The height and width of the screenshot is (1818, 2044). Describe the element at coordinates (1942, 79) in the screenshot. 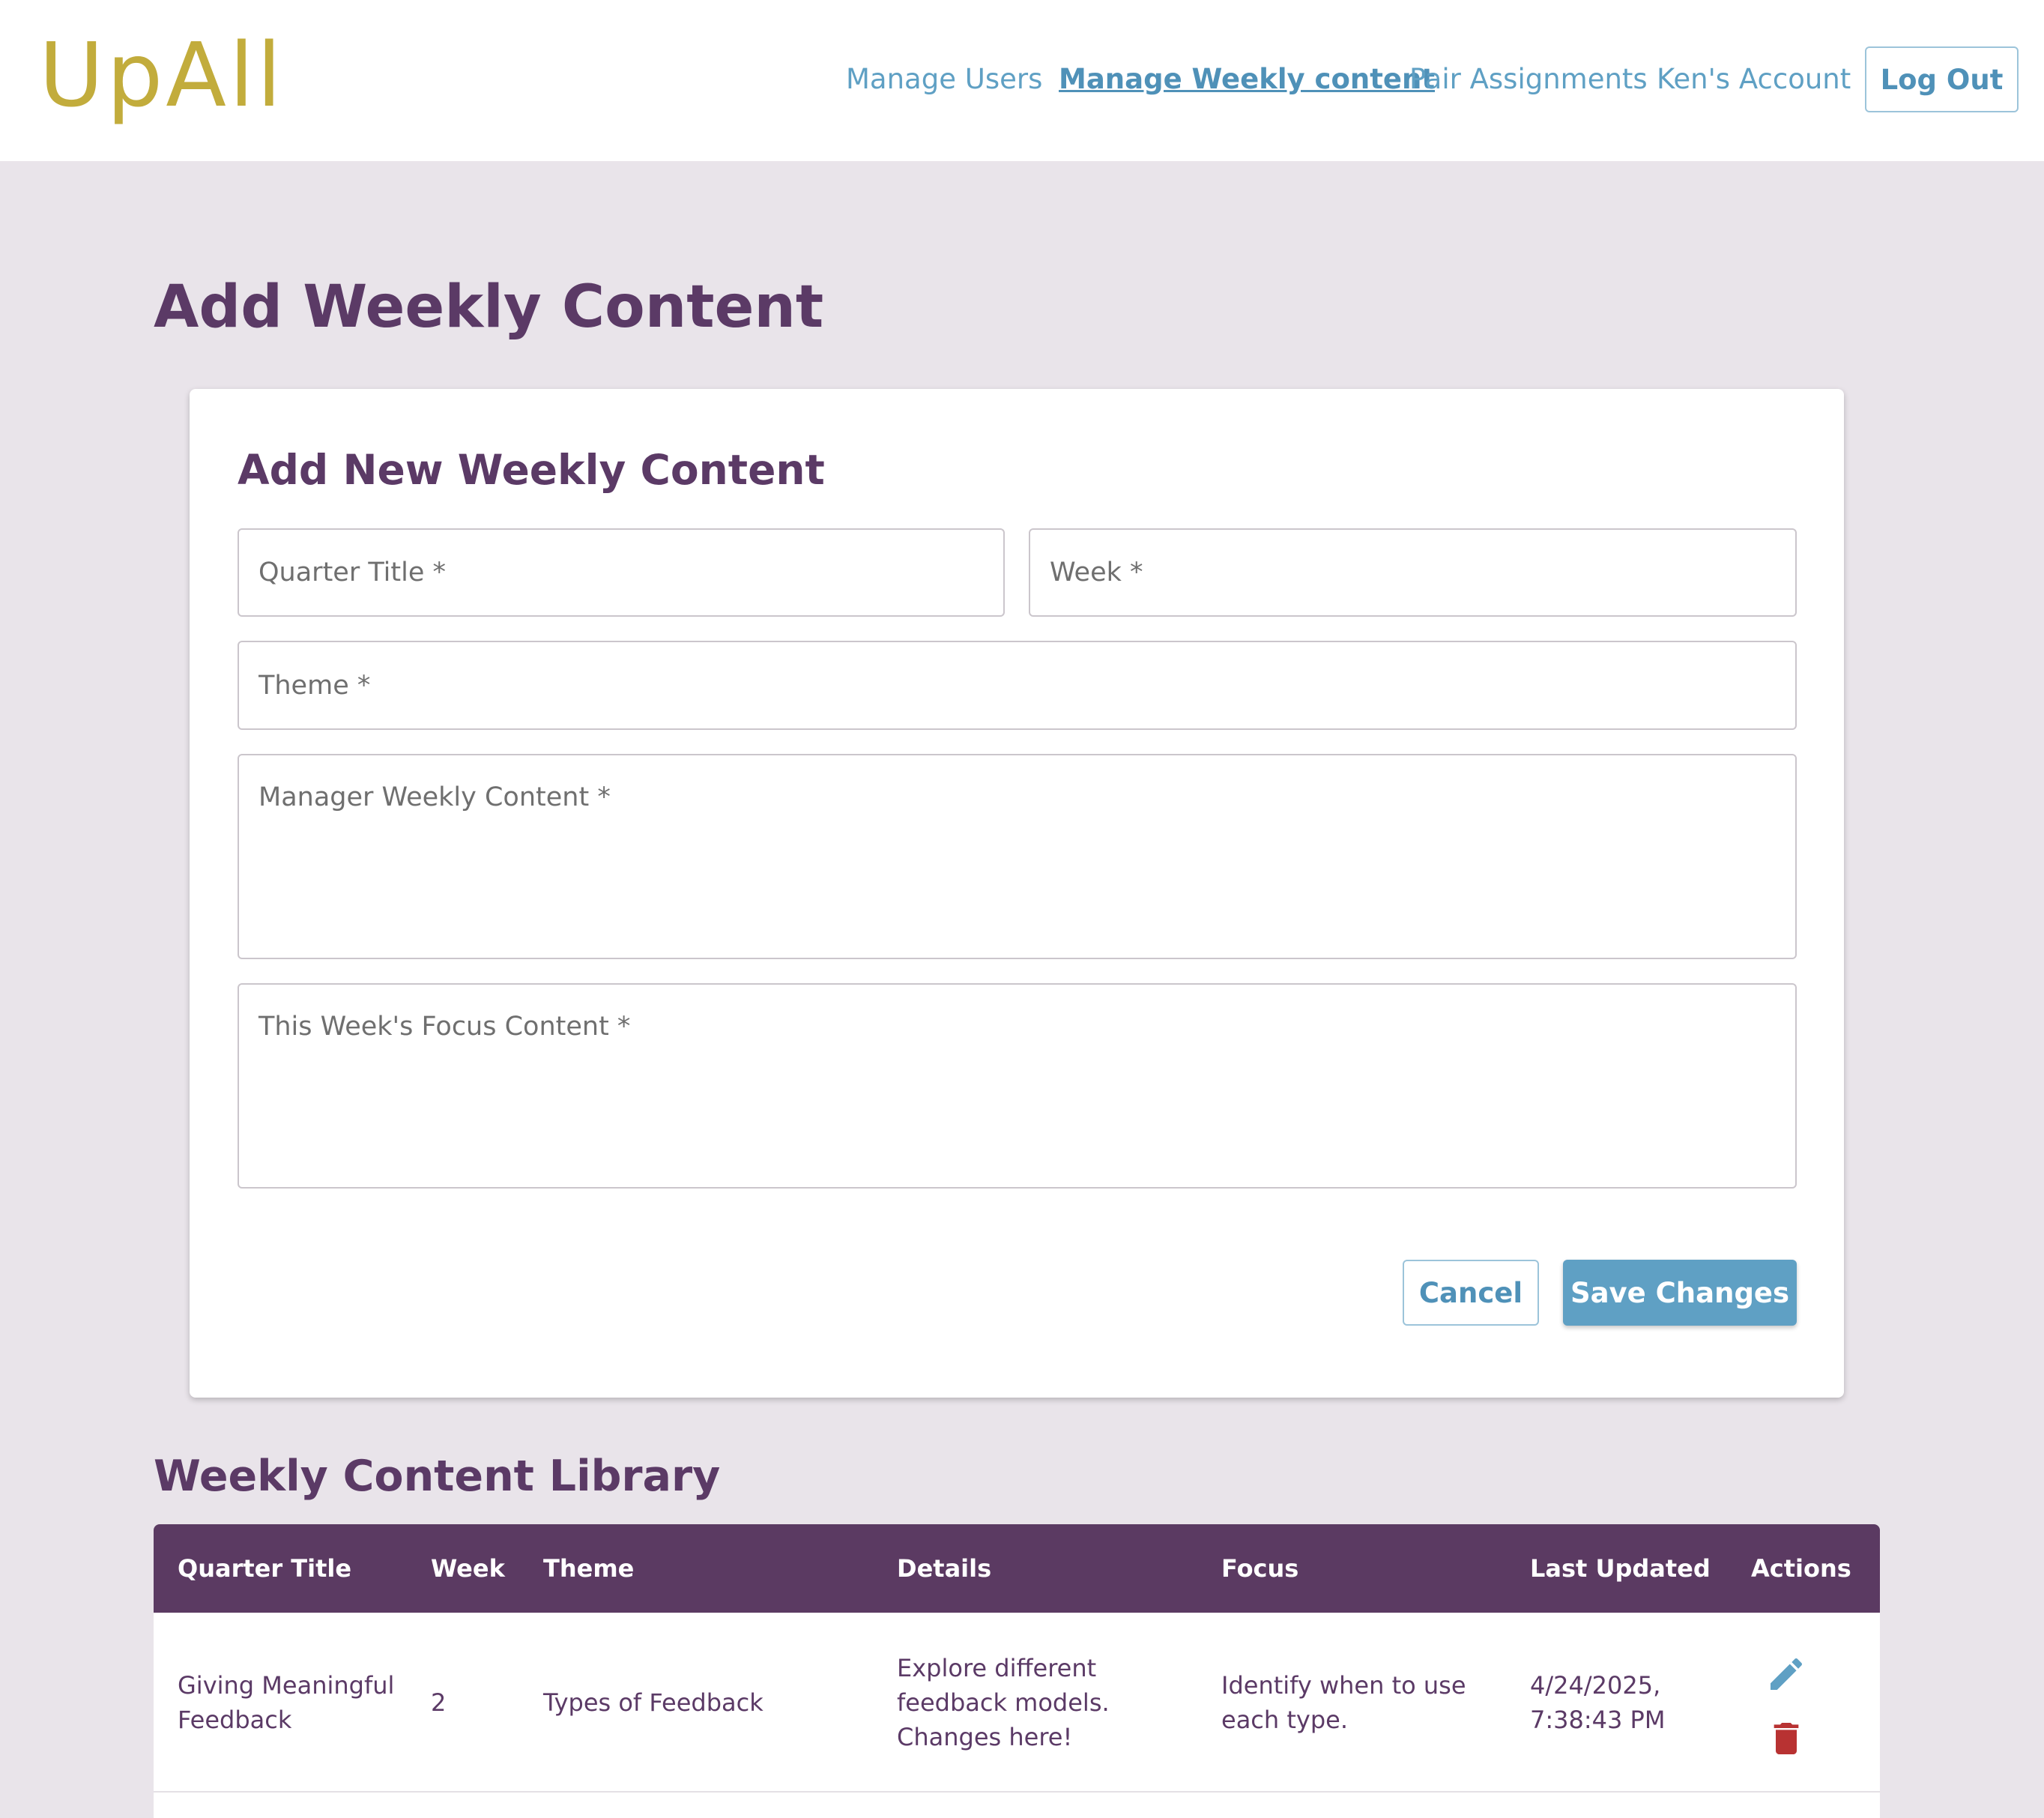

I see `log-out-button: Log Out` at that location.